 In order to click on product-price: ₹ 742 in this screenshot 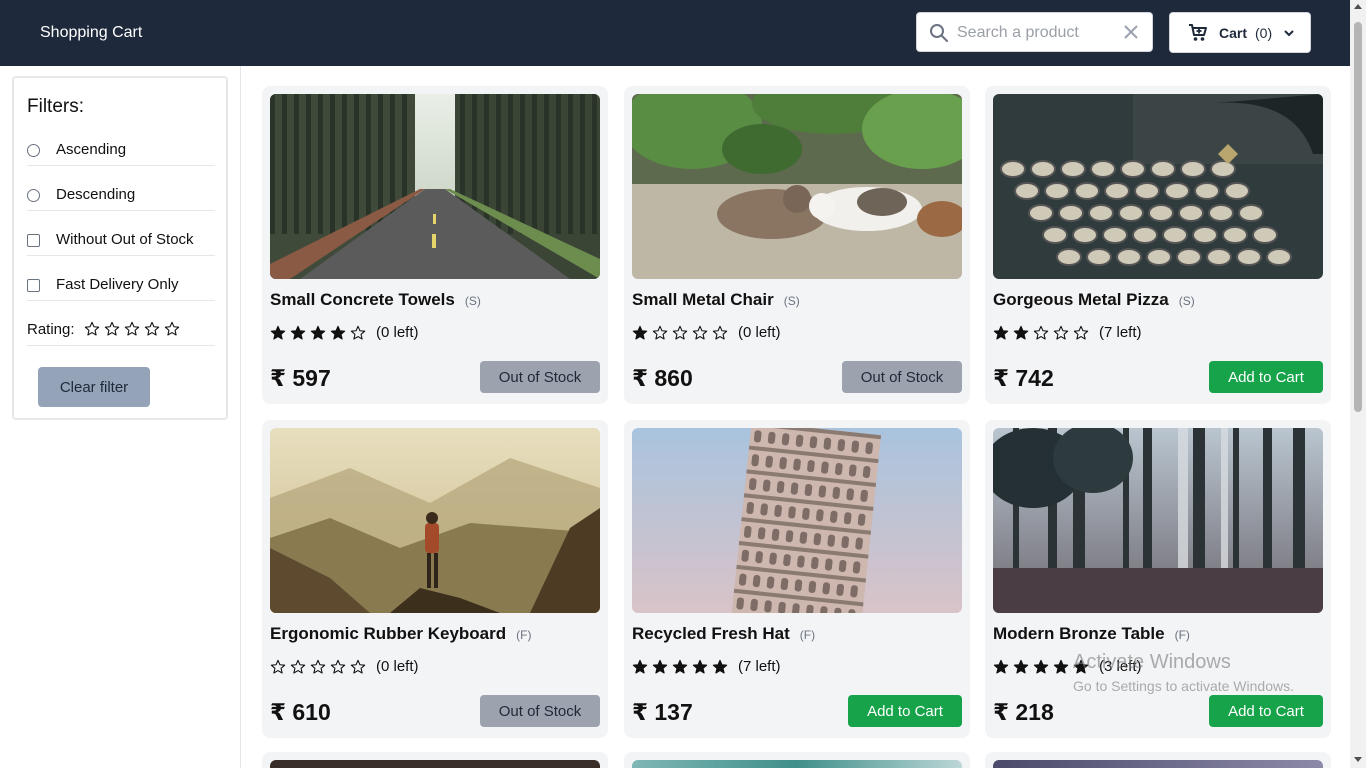, I will do `click(1023, 378)`.